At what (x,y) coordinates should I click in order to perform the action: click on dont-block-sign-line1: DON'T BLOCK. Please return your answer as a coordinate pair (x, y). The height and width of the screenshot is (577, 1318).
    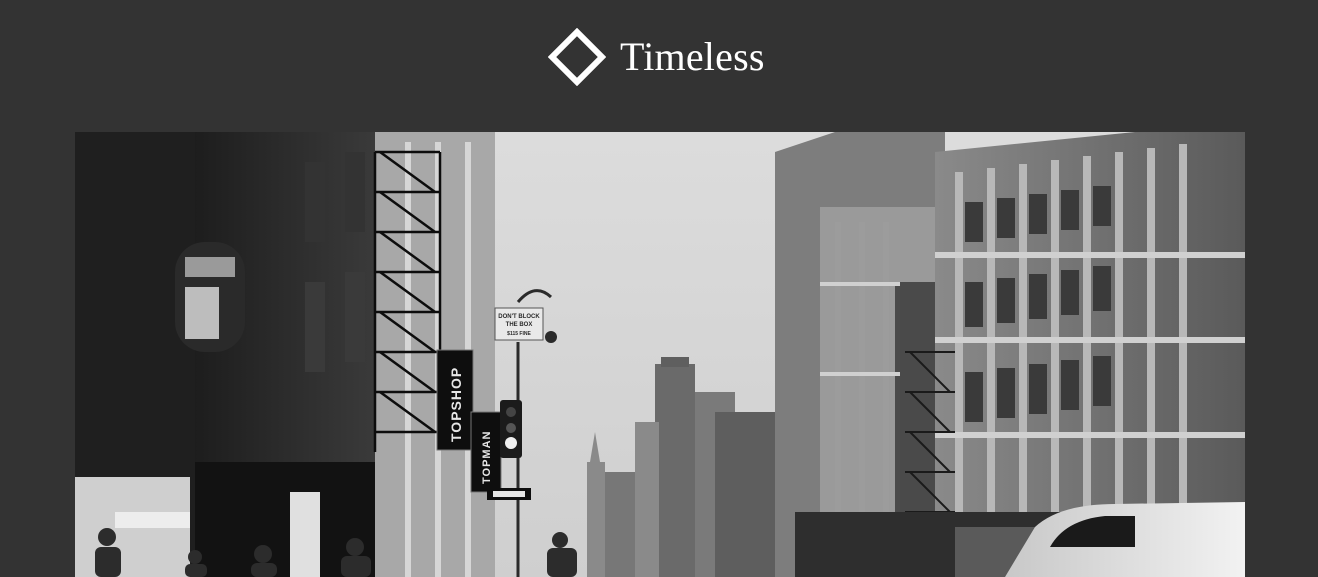
    Looking at the image, I should click on (519, 317).